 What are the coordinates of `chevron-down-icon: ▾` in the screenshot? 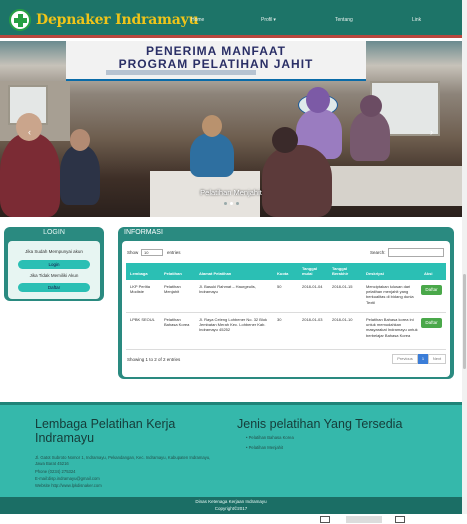 It's located at (274, 20).